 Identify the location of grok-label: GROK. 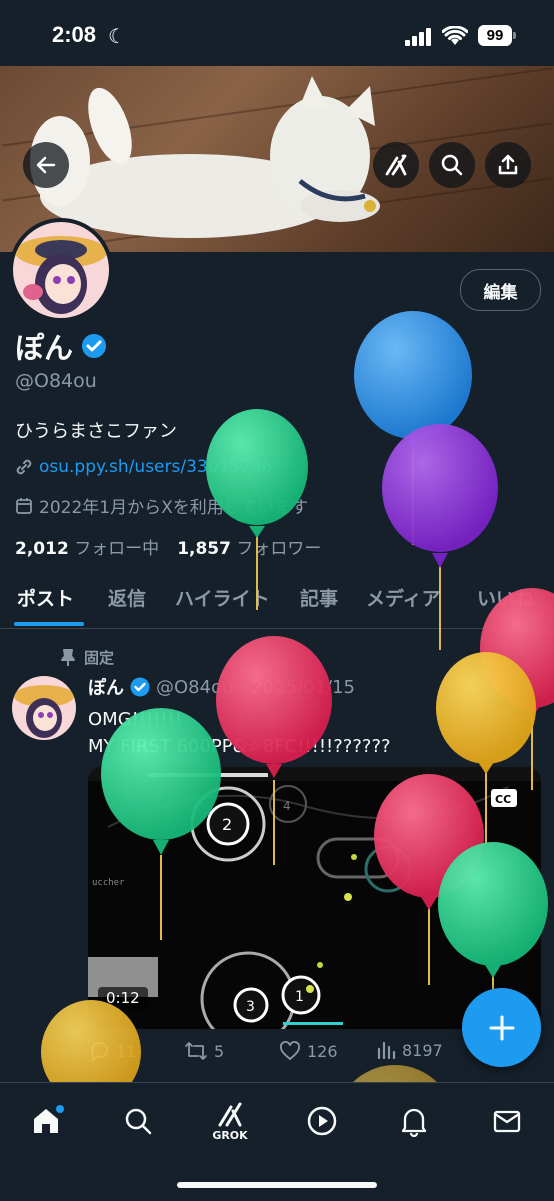
(230, 1135).